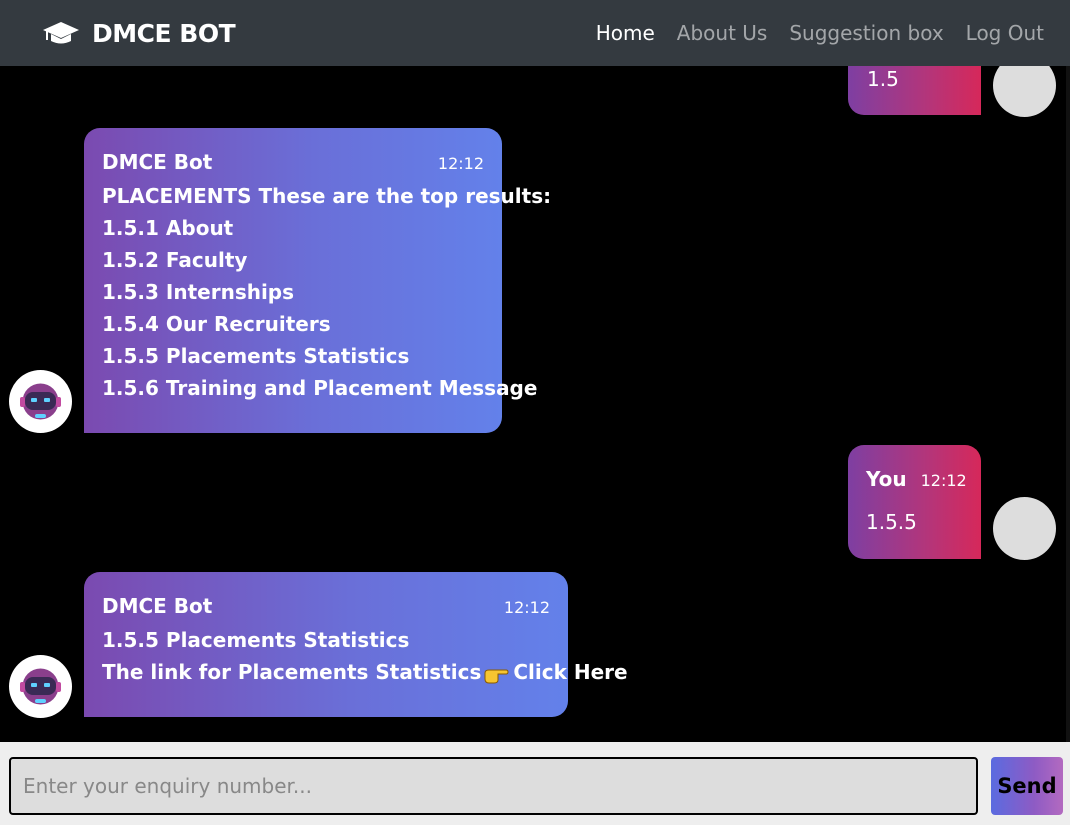 Image resolution: width=1070 pixels, height=825 pixels. I want to click on link-prefix: The link for Placements Statistics, so click(292, 672).